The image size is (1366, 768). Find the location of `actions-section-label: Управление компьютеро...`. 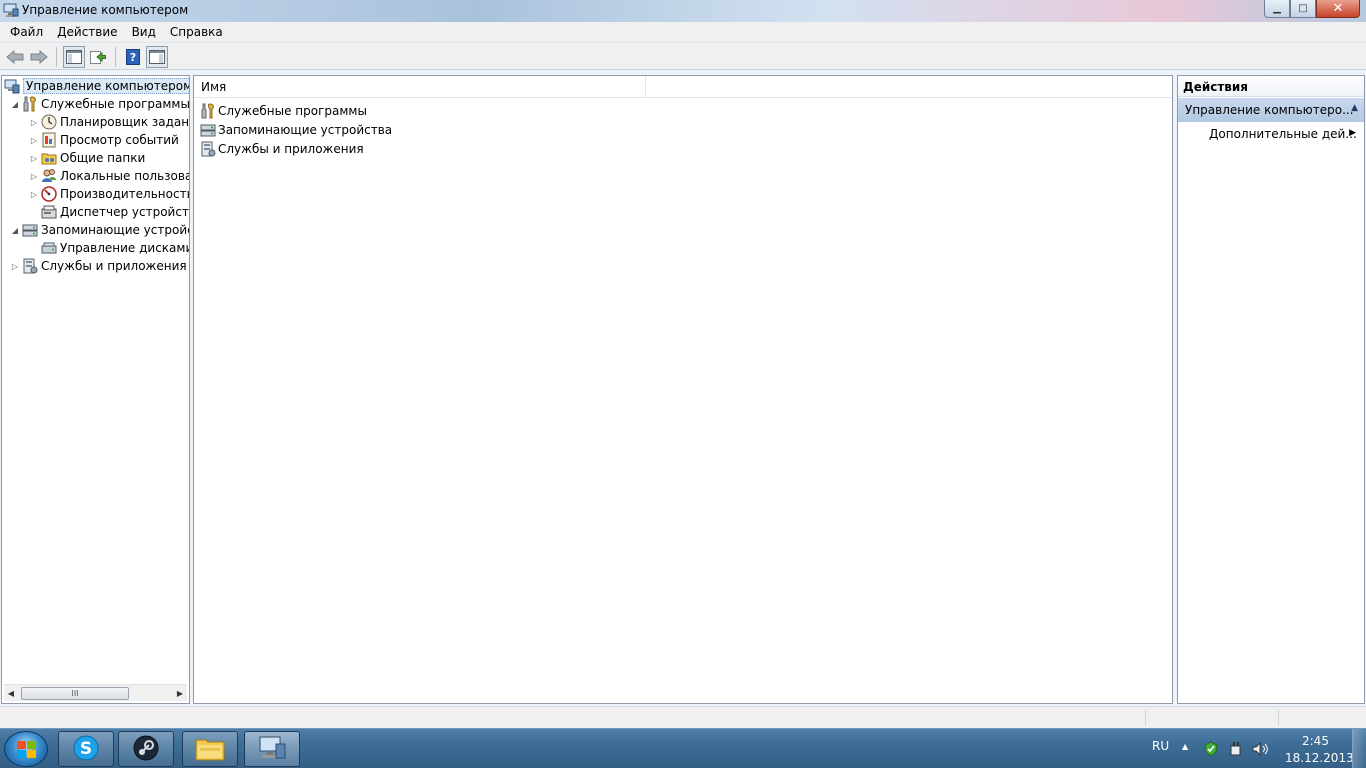

actions-section-label: Управление компьютеро... is located at coordinates (1269, 110).